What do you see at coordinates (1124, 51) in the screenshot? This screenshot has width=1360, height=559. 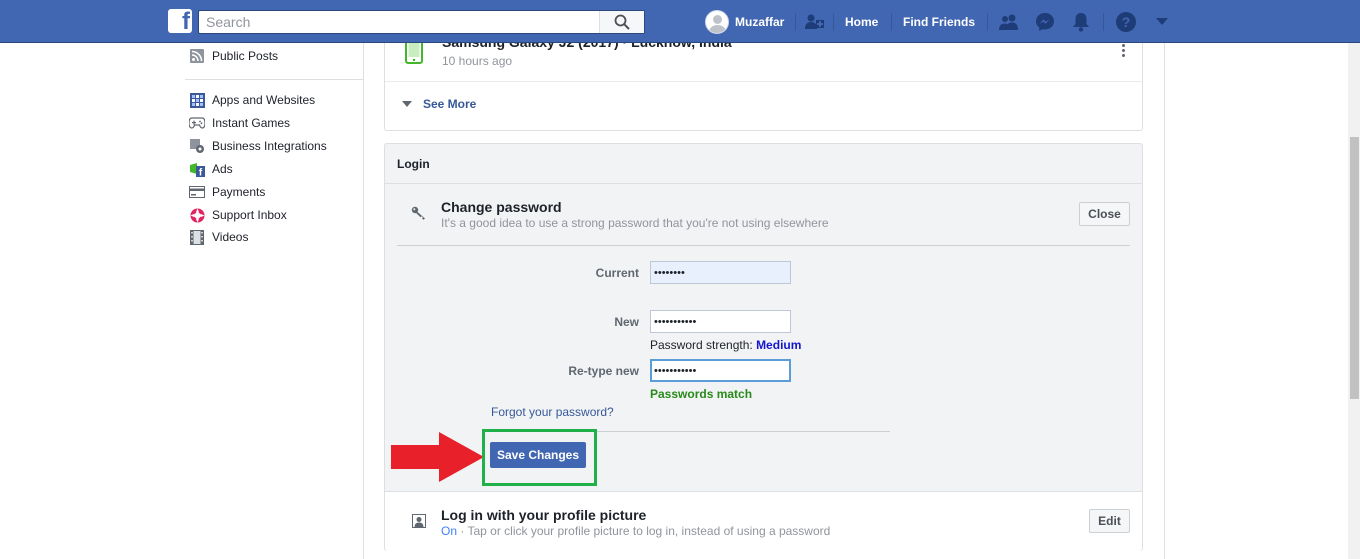 I see `more-options-icon` at bounding box center [1124, 51].